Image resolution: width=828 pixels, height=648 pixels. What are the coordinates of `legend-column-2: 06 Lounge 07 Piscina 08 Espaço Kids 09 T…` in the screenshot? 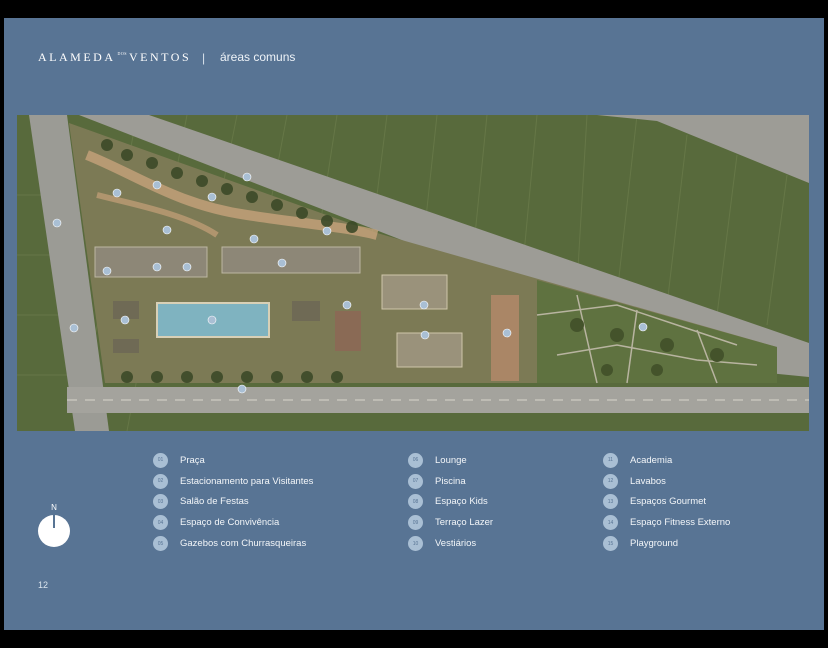 It's located at (450, 502).